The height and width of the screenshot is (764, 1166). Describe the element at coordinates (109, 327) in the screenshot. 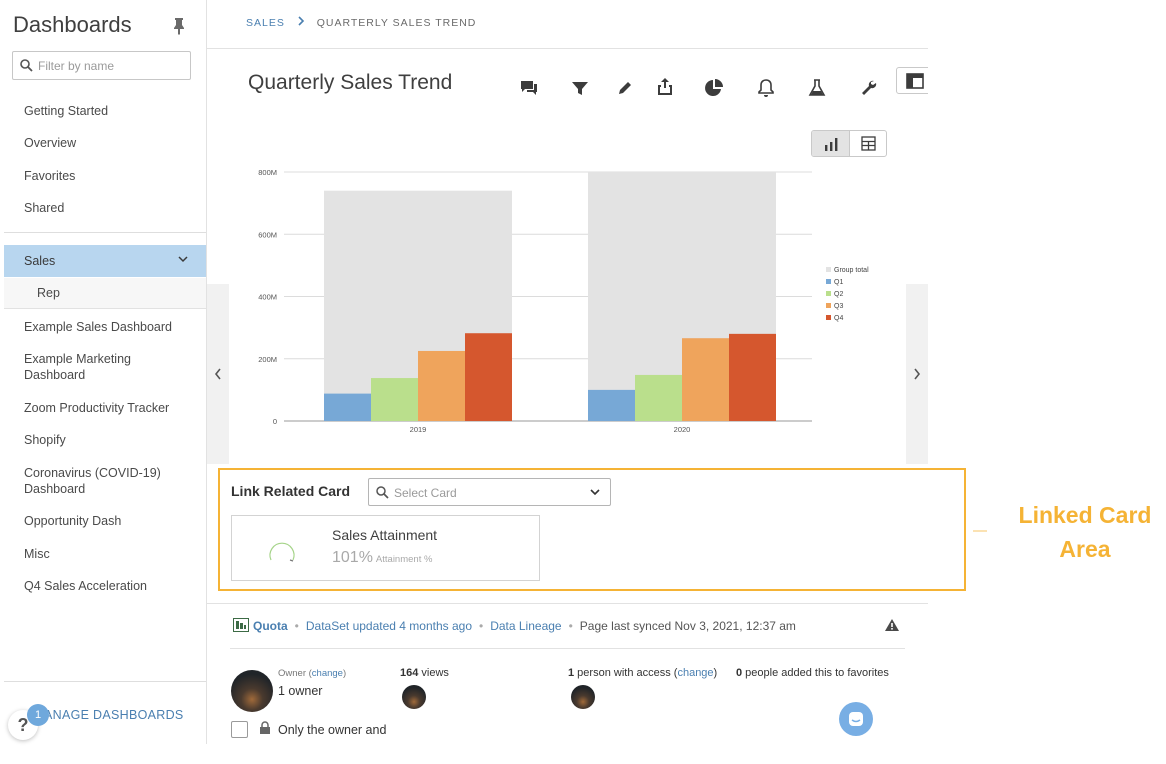

I see `sidebar-item-example-sales: Example Sales Dashboard` at that location.